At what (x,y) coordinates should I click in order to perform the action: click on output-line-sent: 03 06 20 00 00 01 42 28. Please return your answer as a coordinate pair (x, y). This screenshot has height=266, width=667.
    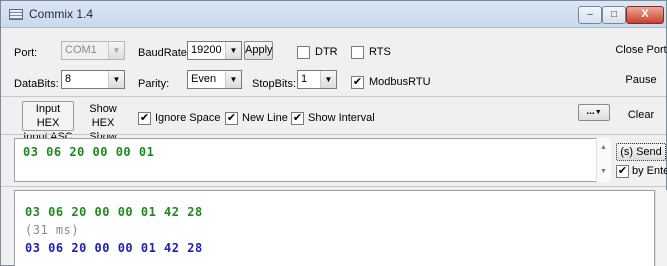
    Looking at the image, I should click on (114, 212).